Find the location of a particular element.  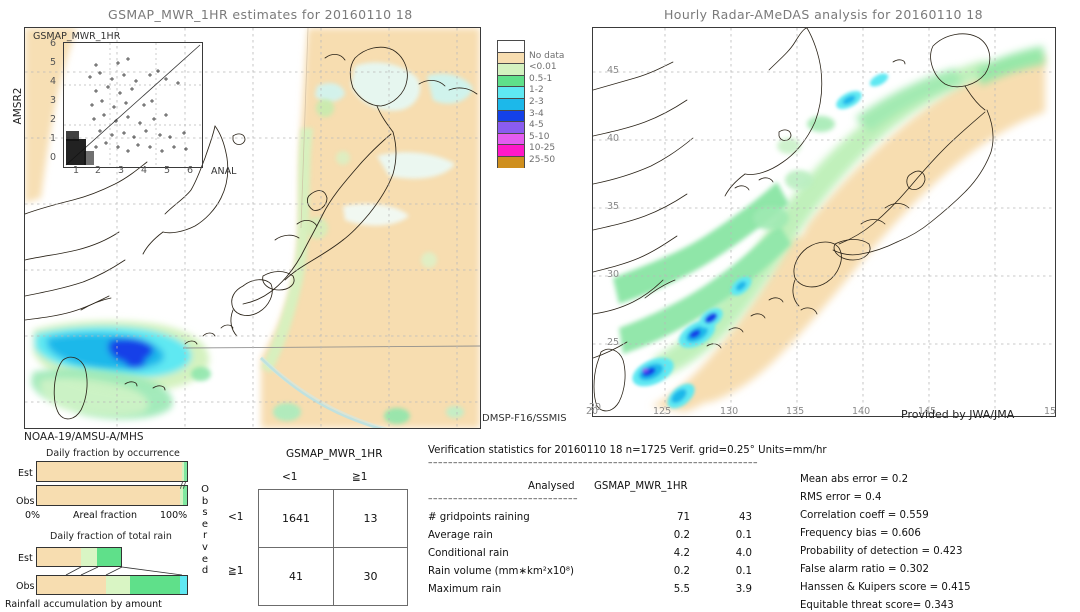

table-row: 41 30 is located at coordinates (333, 576).